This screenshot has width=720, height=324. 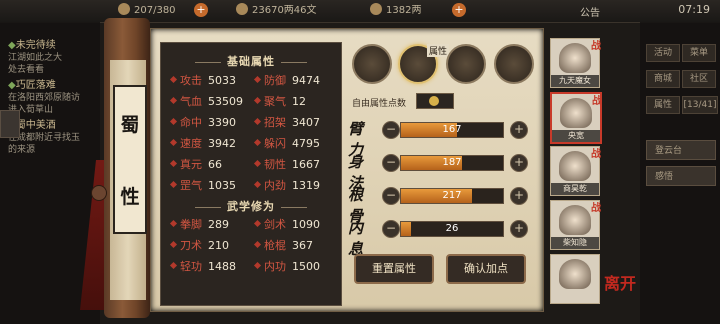 I want to click on attr-row: 防御 9474, so click(x=286, y=81).